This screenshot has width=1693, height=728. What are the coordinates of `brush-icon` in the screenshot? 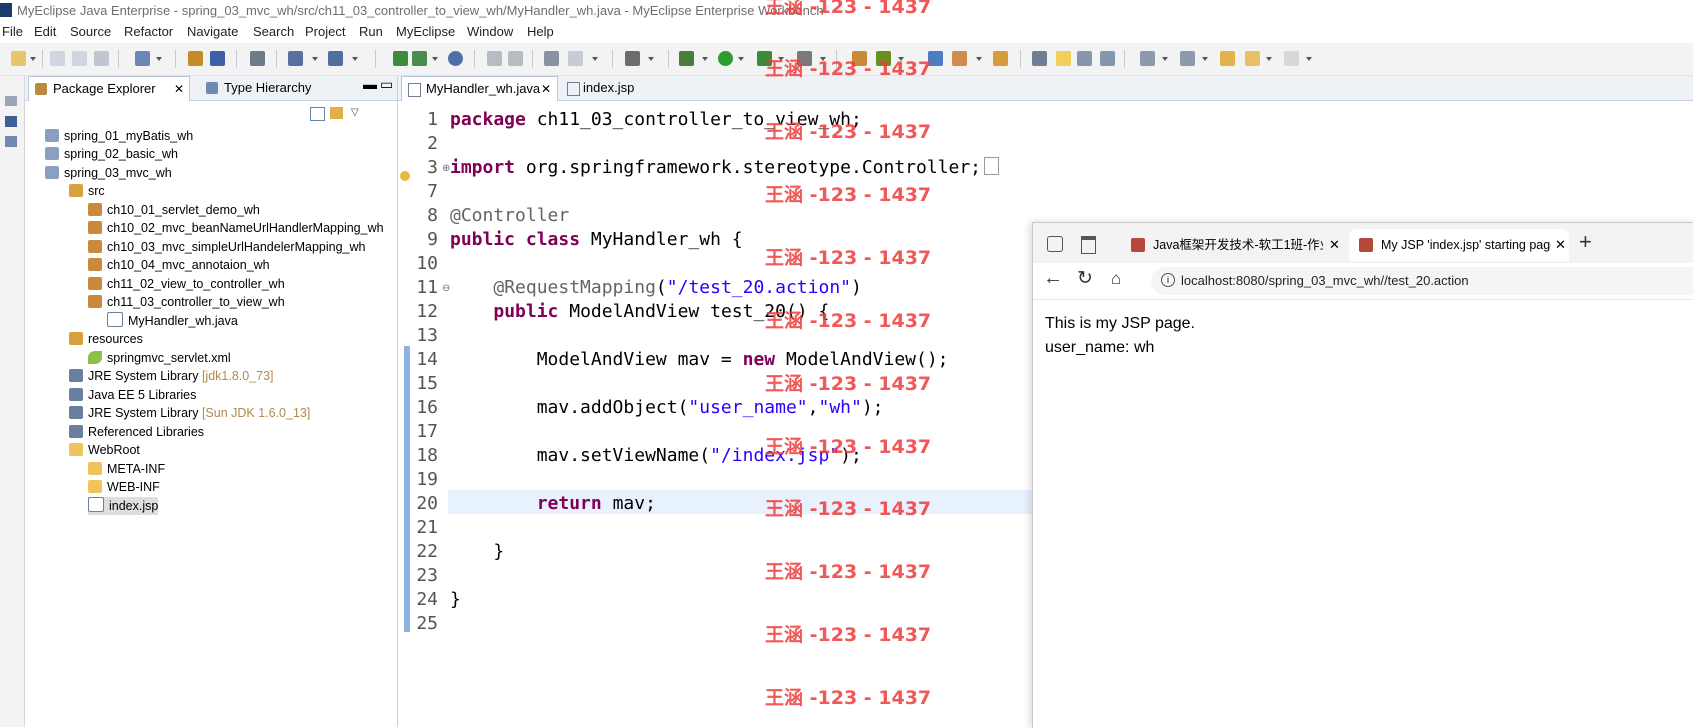 It's located at (959, 58).